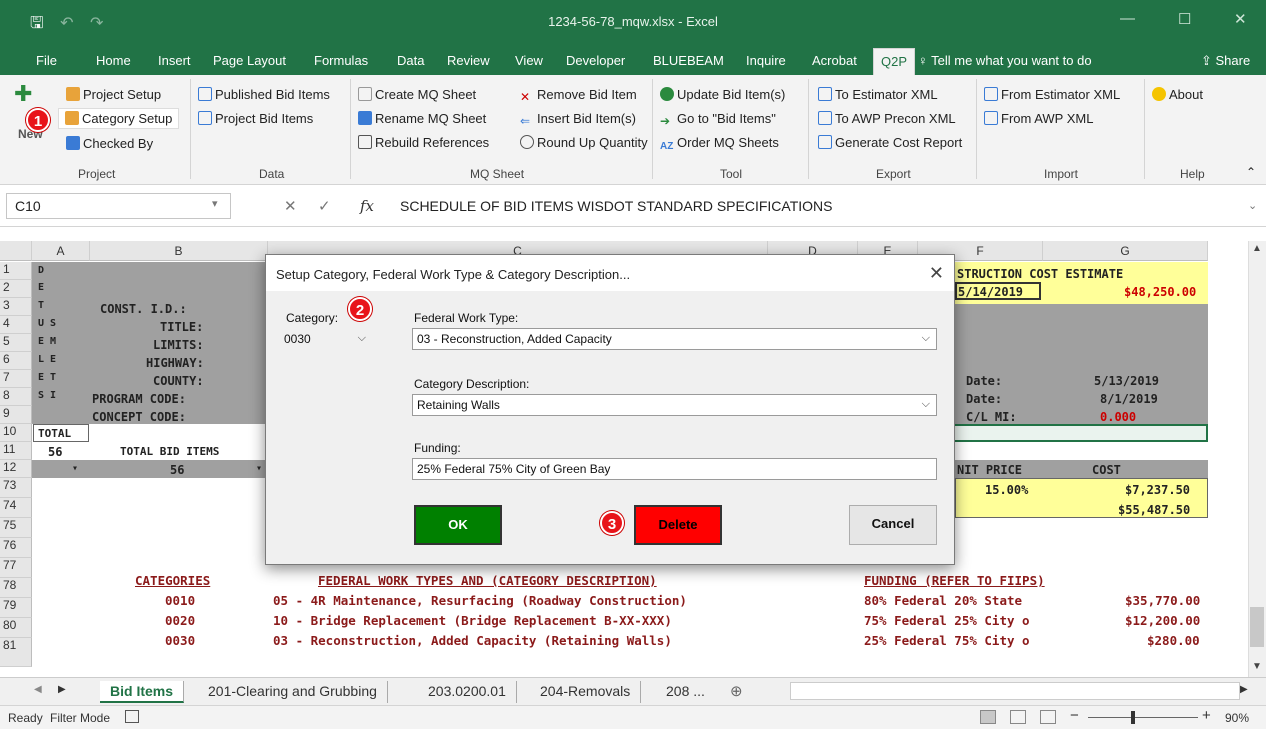 The image size is (1266, 729). I want to click on page-break-view-icon, so click(1048, 717).